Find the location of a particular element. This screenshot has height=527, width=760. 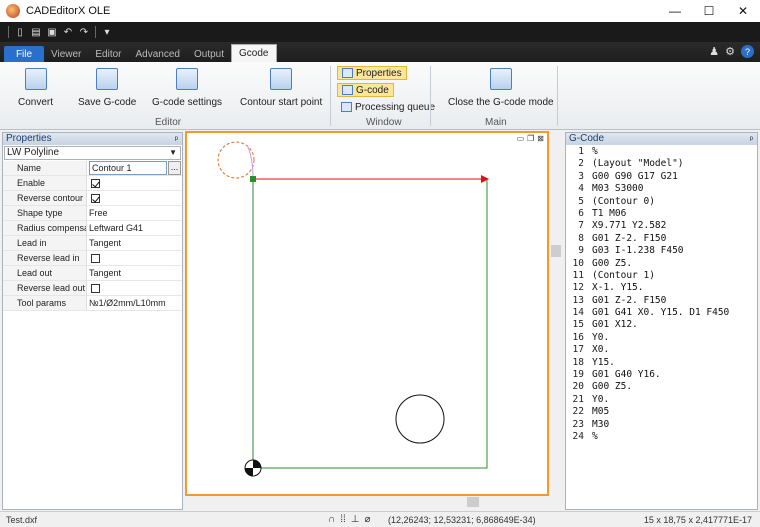

gcode-line-text: T1 M06 is located at coordinates (609, 213).